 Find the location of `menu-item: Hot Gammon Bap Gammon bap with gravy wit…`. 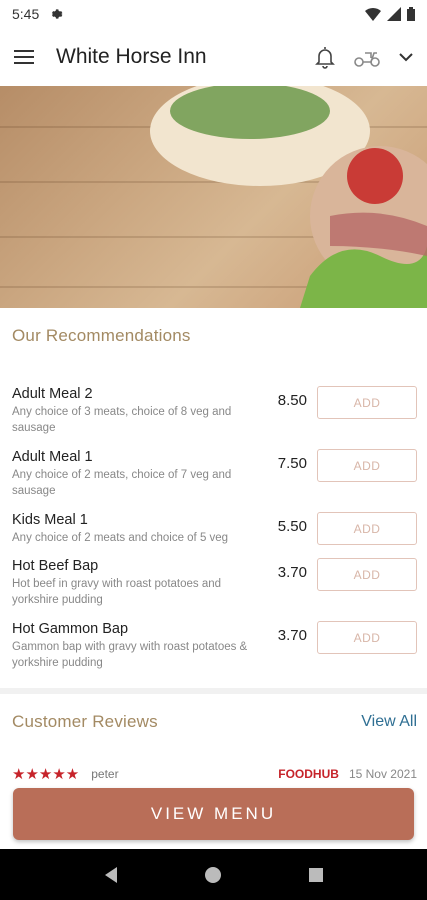

menu-item: Hot Gammon Bap Gammon bap with gravy wit… is located at coordinates (214, 646).